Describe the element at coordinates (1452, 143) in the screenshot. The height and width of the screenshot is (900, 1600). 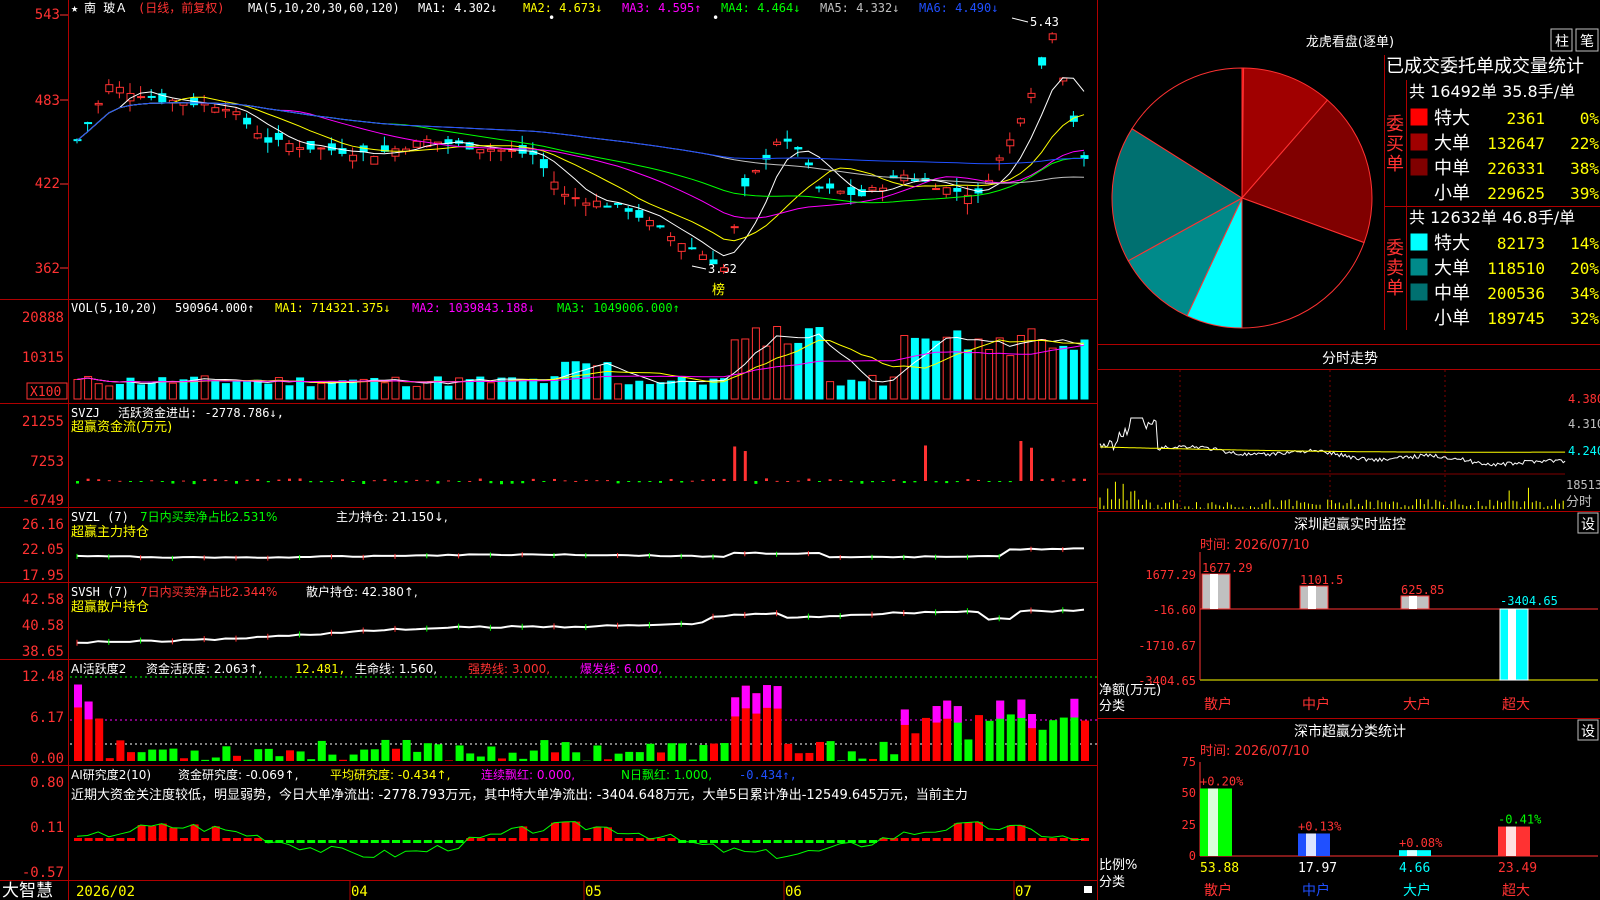
I see `legend-name: 大单` at that location.